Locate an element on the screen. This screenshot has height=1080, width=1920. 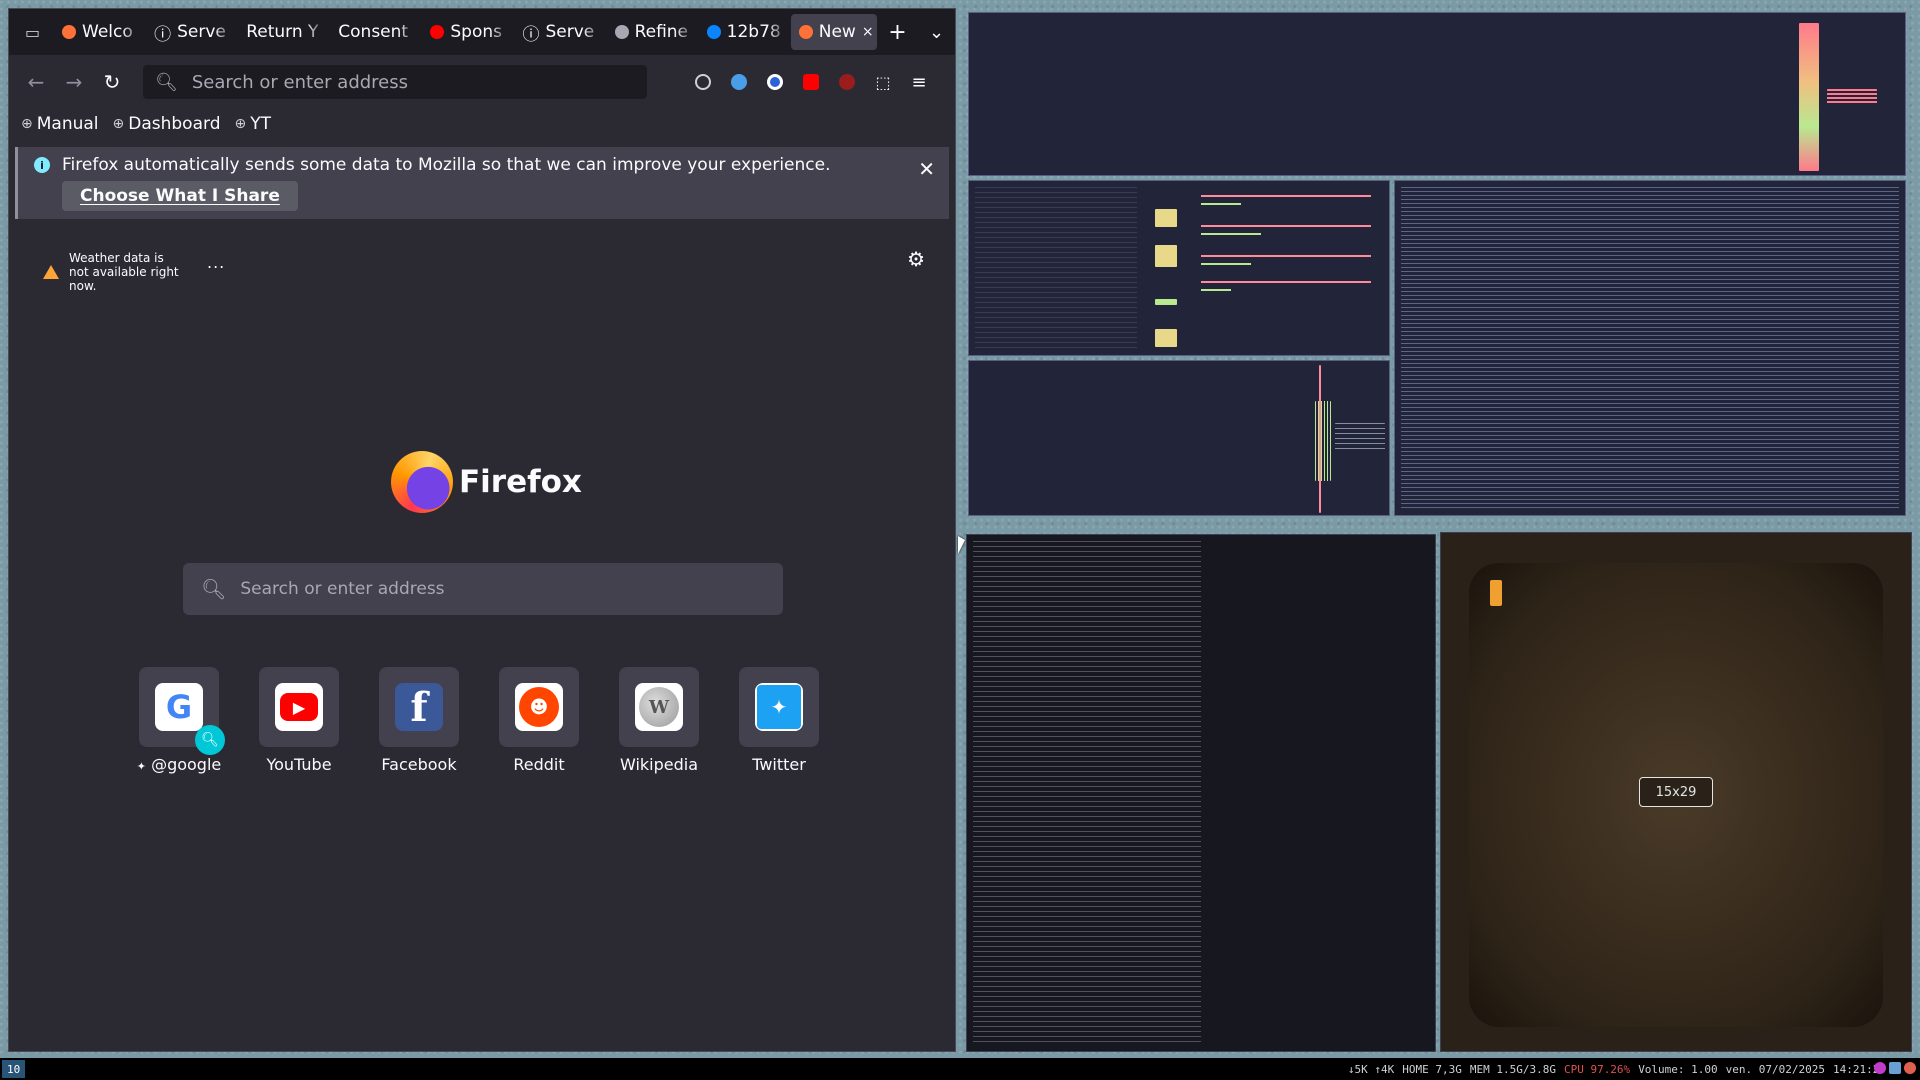
bookmark-yt: ⊕ YT is located at coordinates (252, 124).